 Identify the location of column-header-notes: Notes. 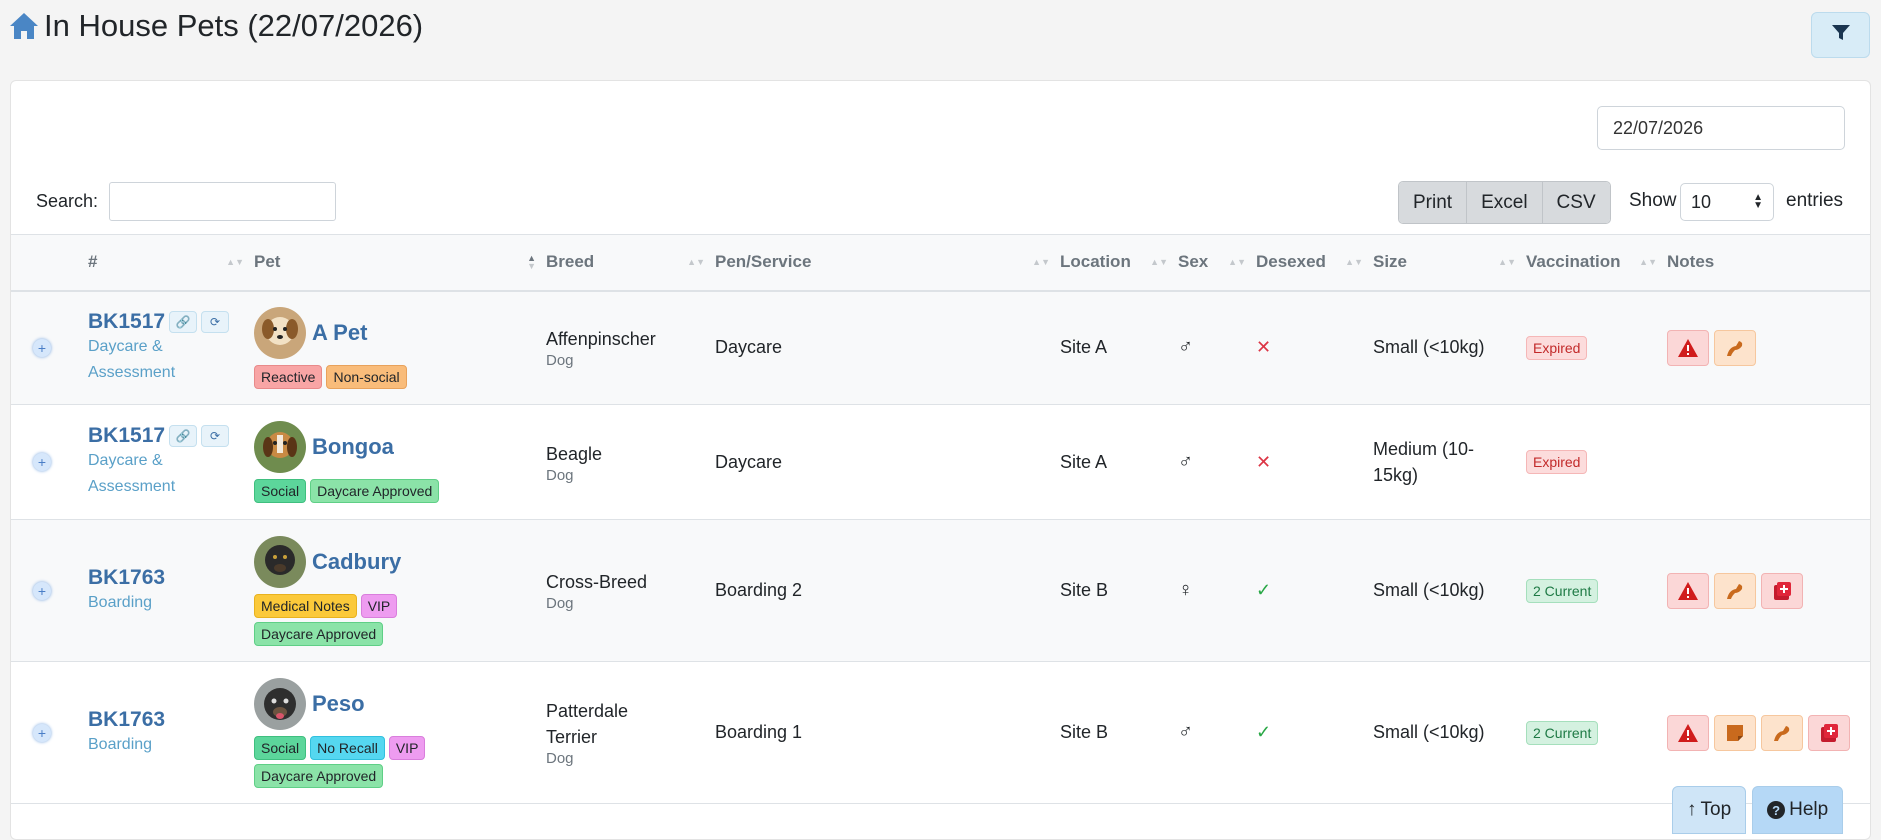
(1691, 262).